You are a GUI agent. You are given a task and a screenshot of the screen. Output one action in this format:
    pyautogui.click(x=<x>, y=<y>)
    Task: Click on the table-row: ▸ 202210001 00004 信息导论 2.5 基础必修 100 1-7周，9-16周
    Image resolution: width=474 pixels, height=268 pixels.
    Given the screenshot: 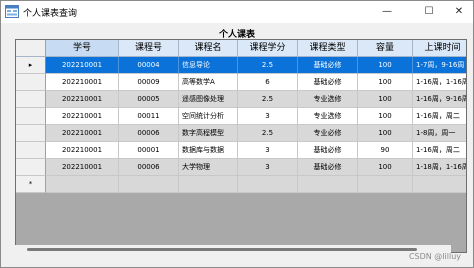 What is the action you would take?
    pyautogui.click(x=241, y=65)
    